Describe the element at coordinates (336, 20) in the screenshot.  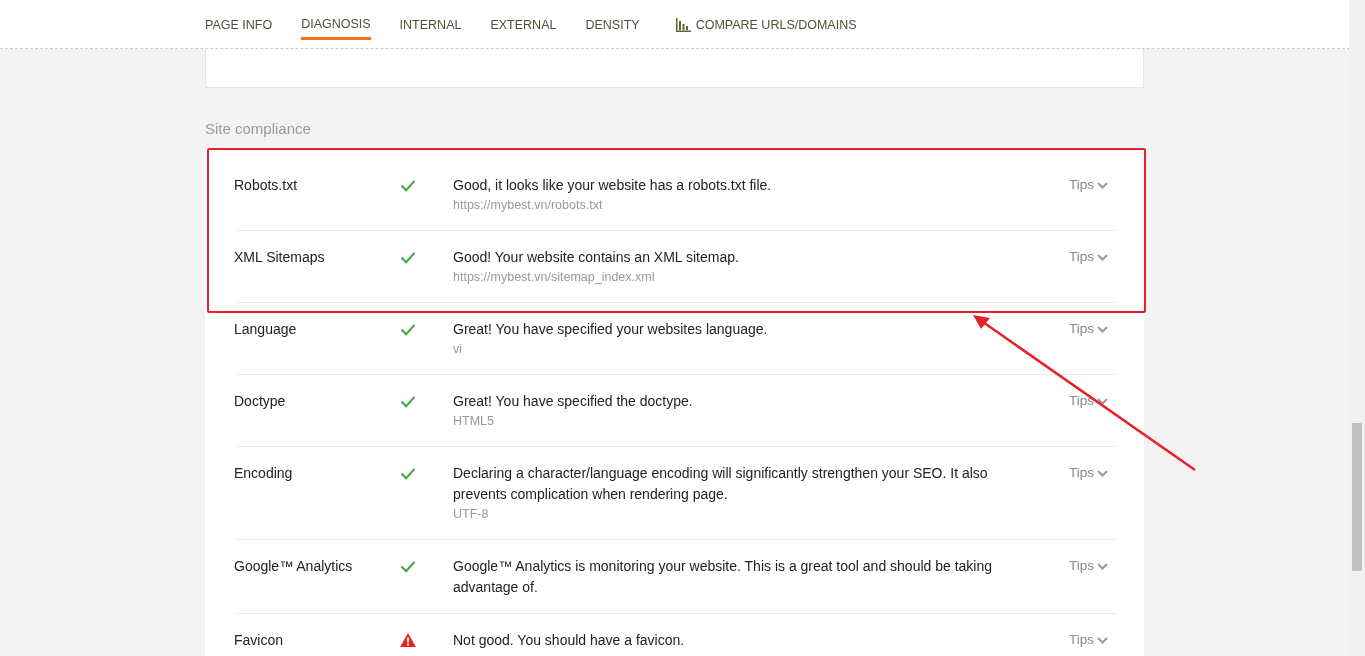
I see `nav-tab: DIAGNOSIS` at that location.